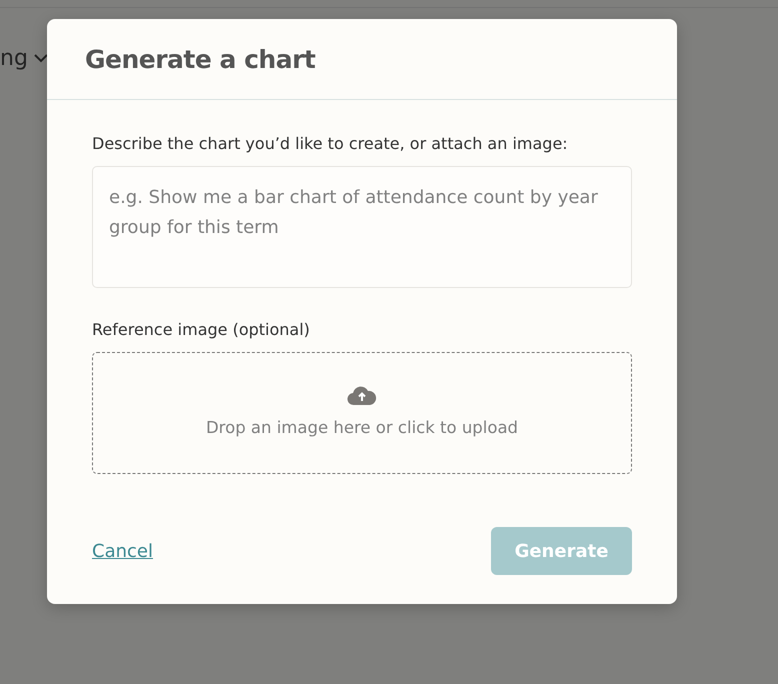 The width and height of the screenshot is (778, 684). What do you see at coordinates (362, 413) in the screenshot?
I see `upload-dropzone: Drop an image here or click to upload` at bounding box center [362, 413].